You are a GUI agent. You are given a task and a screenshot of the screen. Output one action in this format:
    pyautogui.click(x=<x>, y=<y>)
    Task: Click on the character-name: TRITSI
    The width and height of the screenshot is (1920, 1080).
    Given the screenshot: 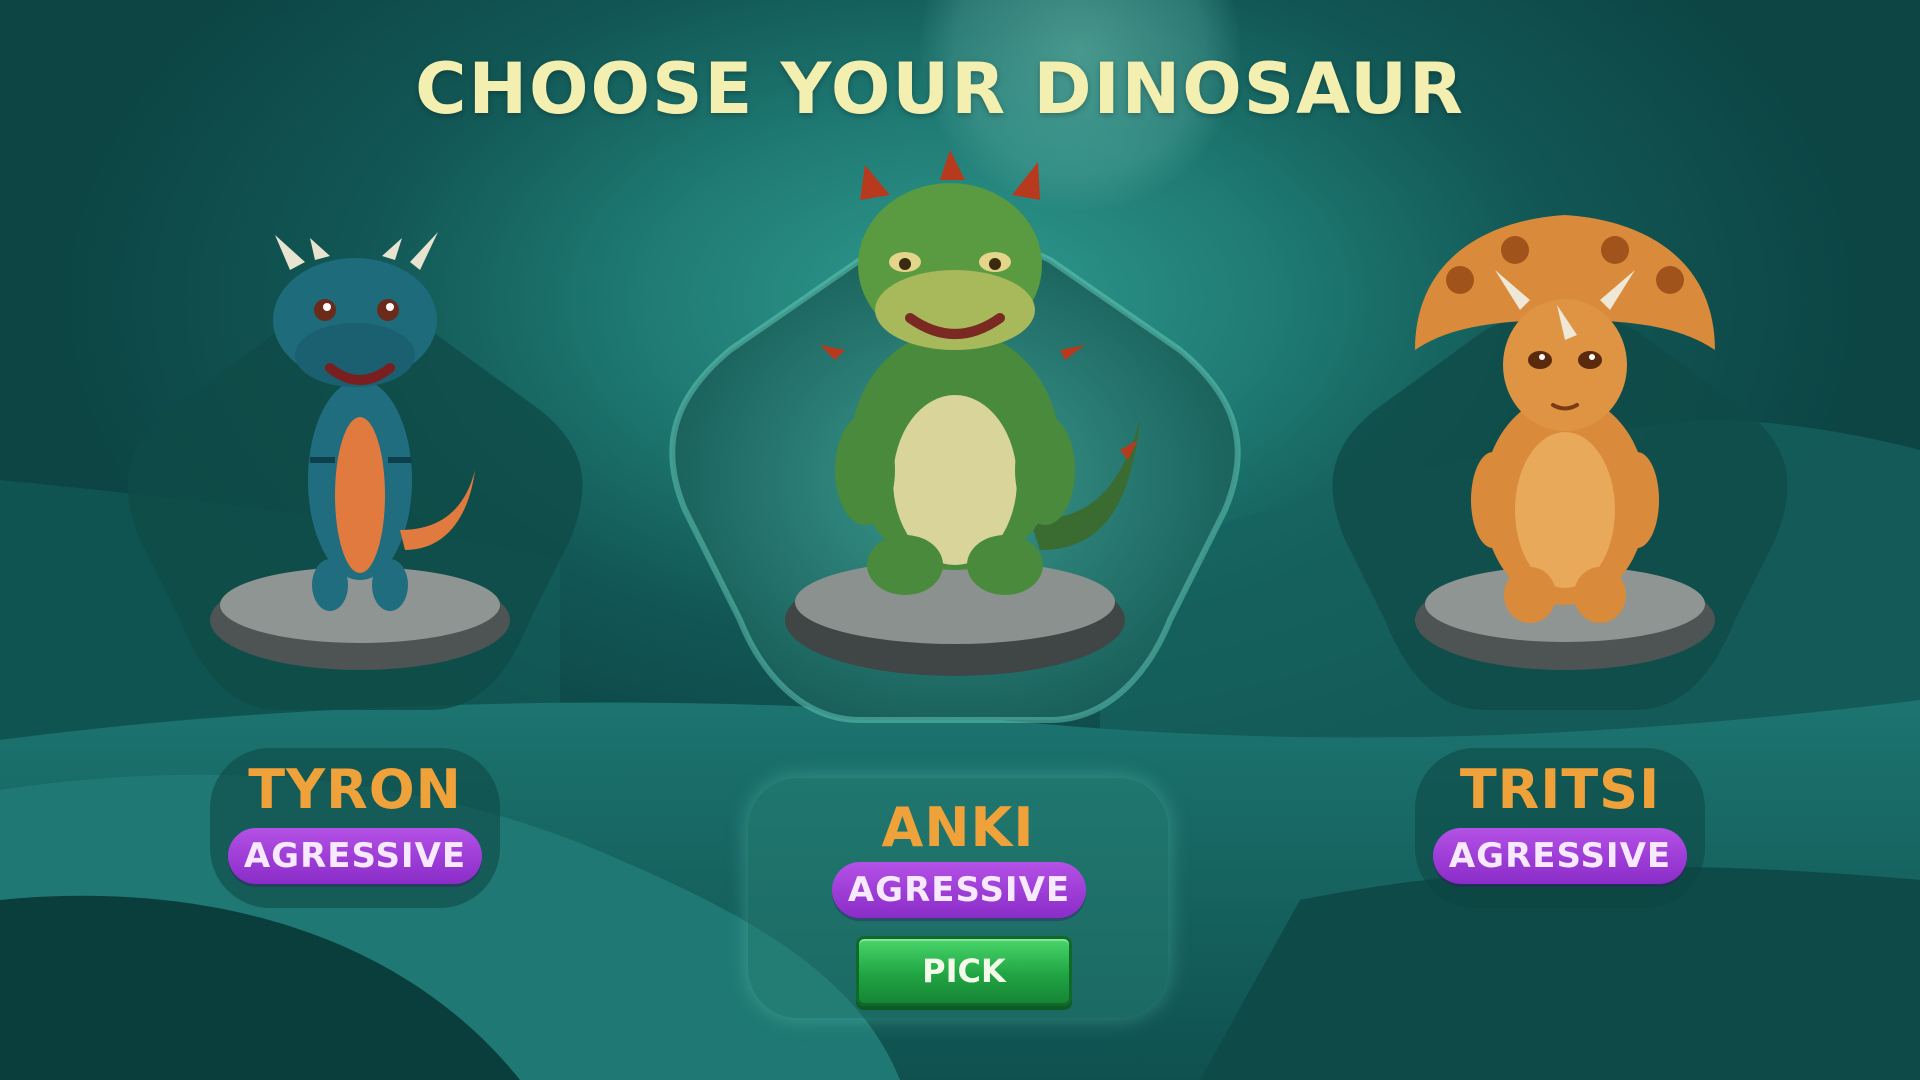 What is the action you would take?
    pyautogui.click(x=1560, y=789)
    